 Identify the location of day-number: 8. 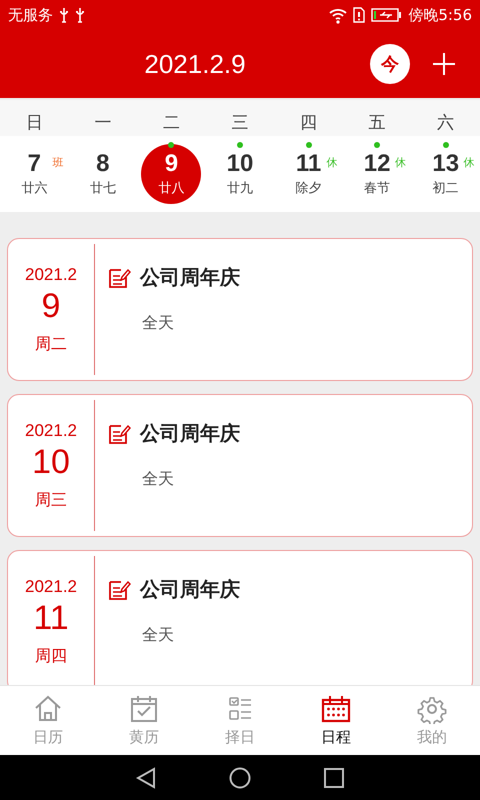
(103, 164).